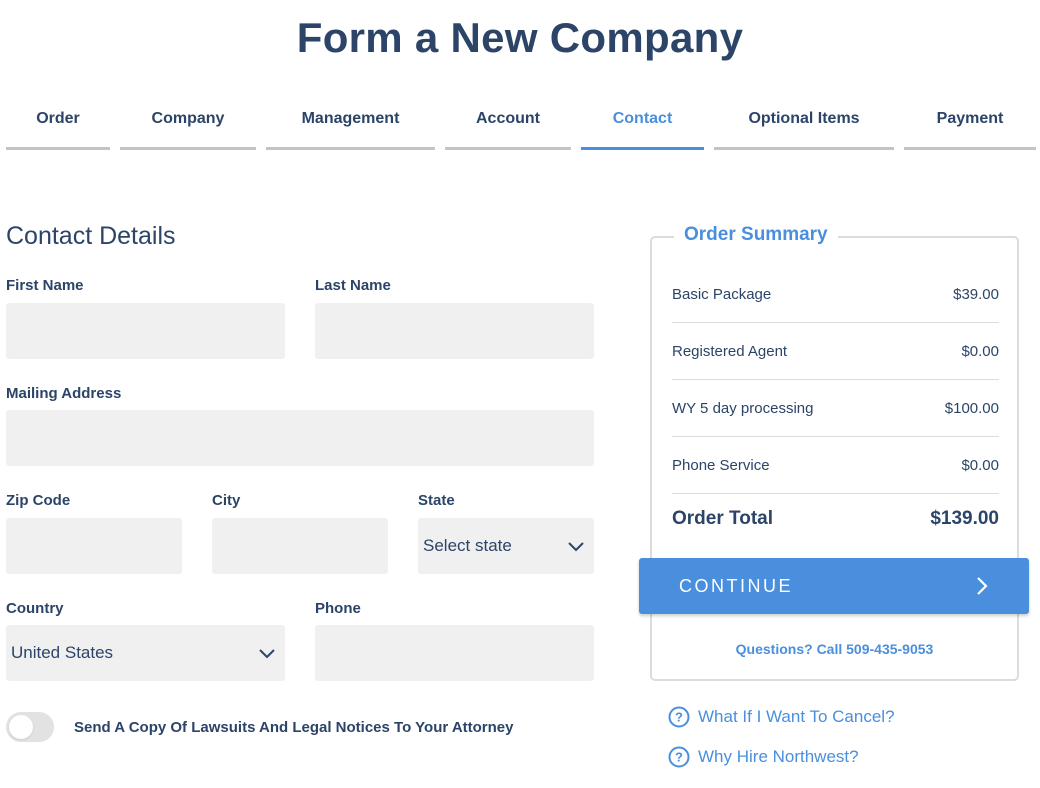 The width and height of the screenshot is (1040, 788). What do you see at coordinates (454, 653) in the screenshot?
I see `phone-input` at bounding box center [454, 653].